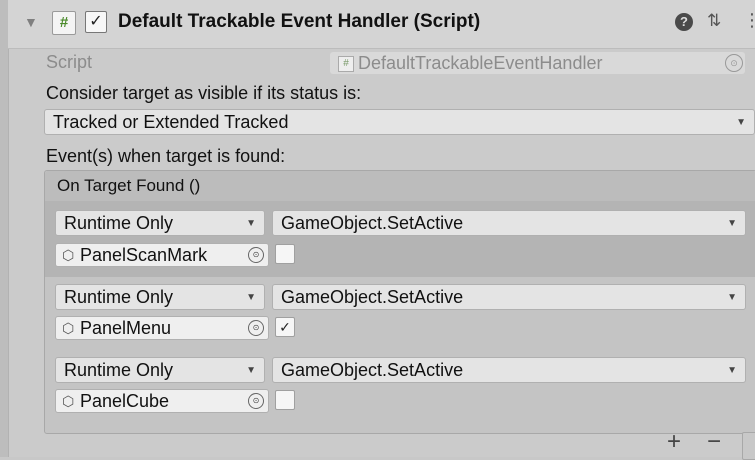 The width and height of the screenshot is (755, 460). Describe the element at coordinates (285, 327) in the screenshot. I see `setactive-value-checkbox: ✓` at that location.